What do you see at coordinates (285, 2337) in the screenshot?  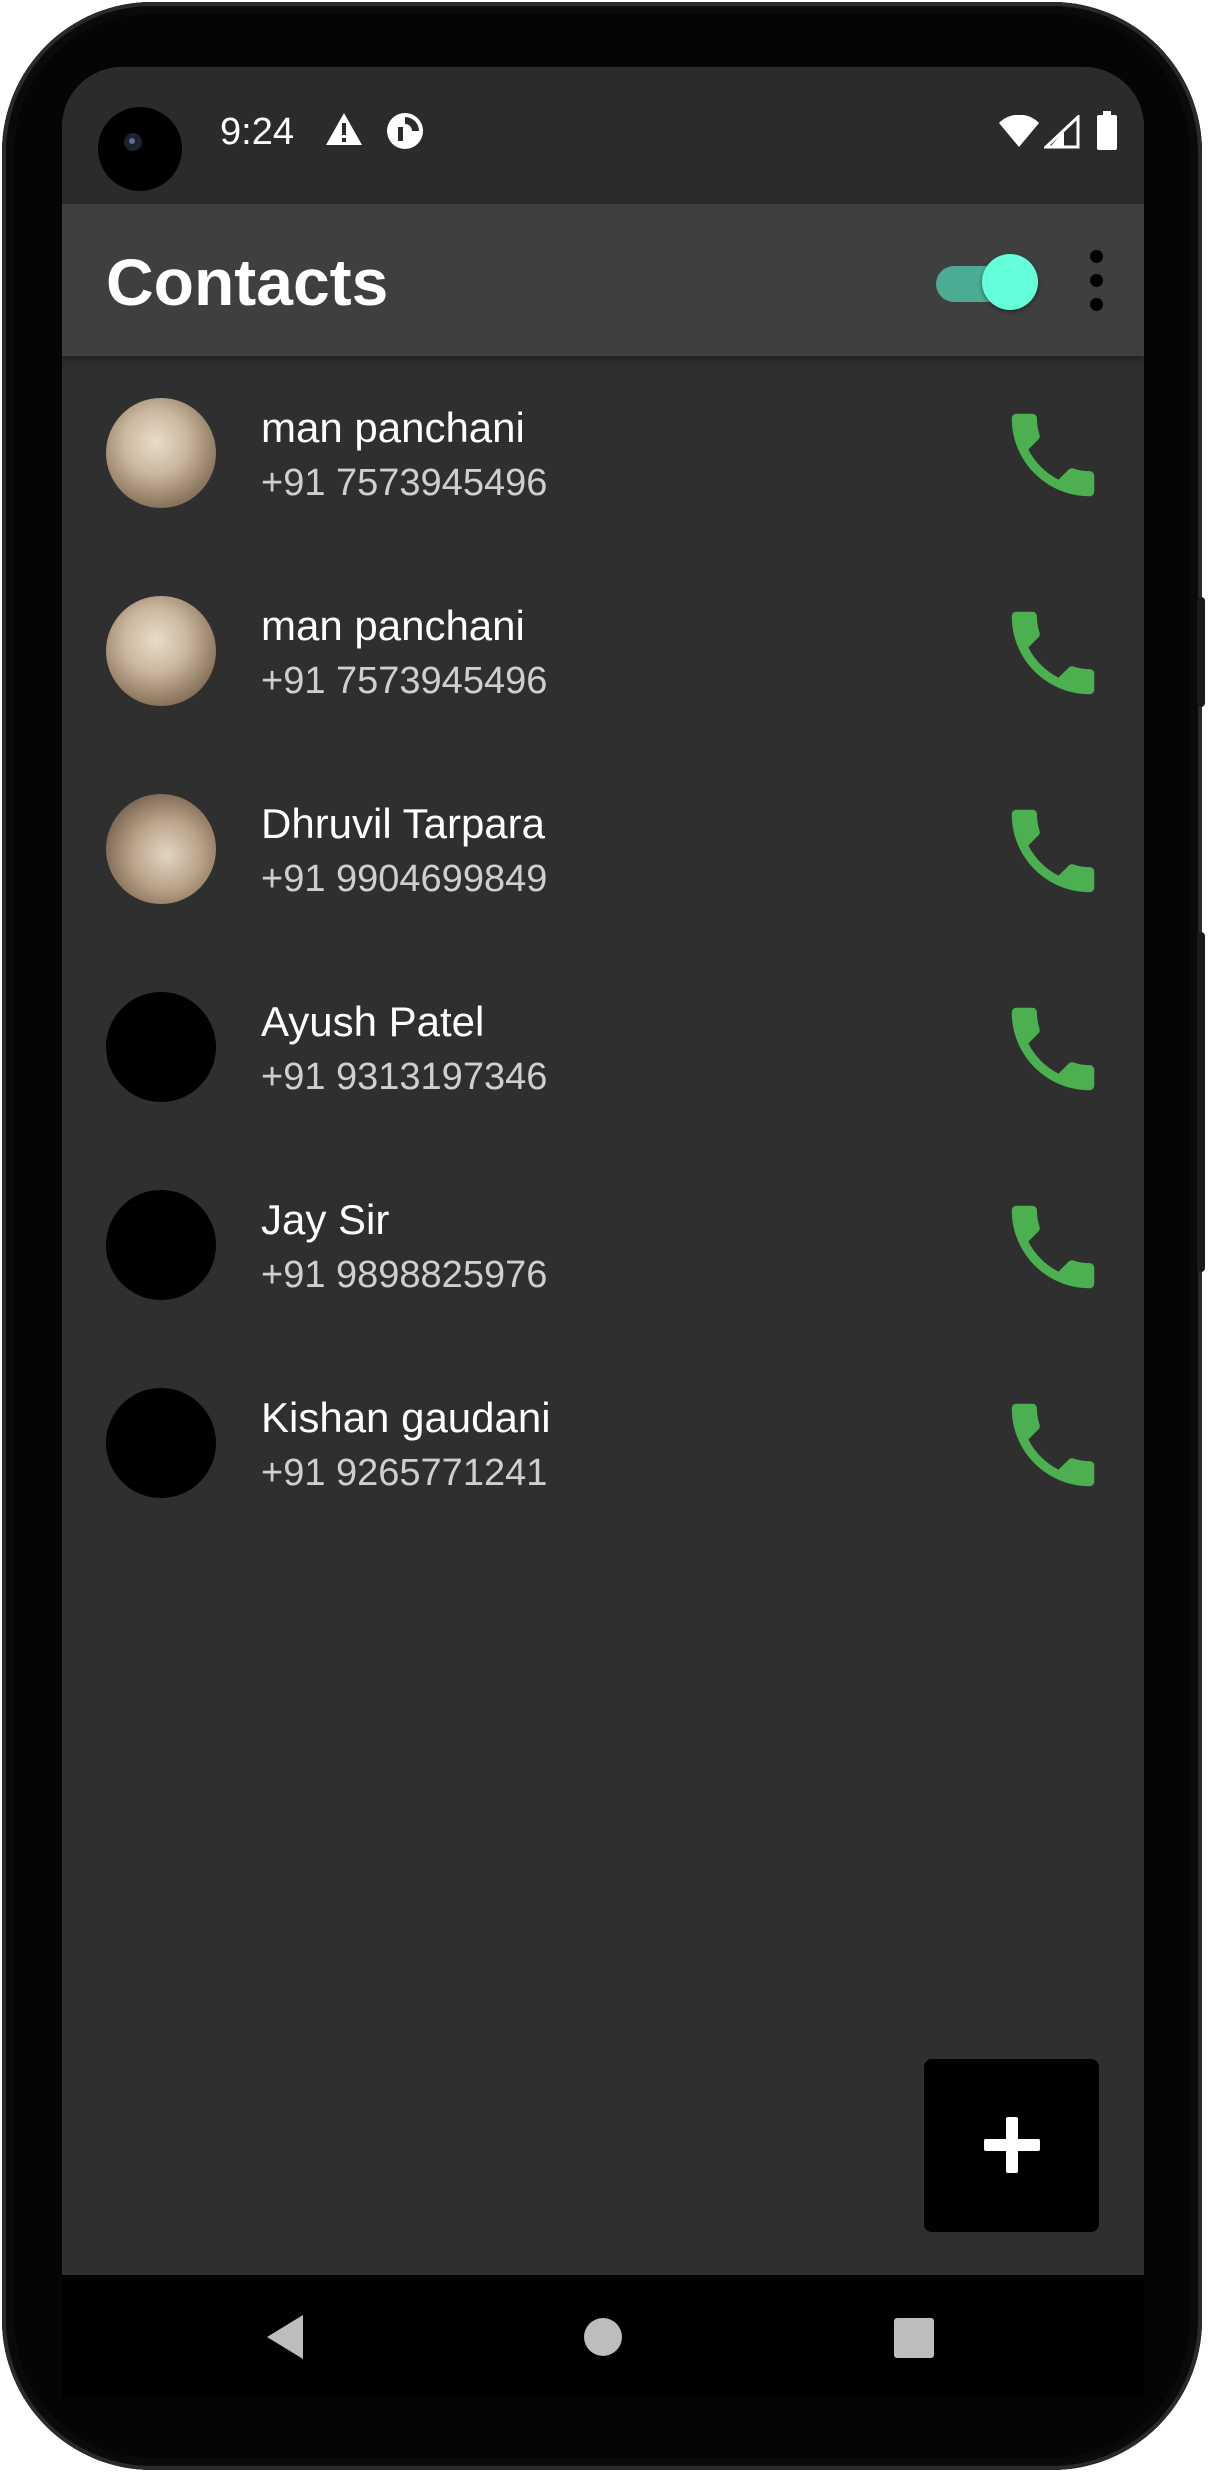 I see `back-icon` at bounding box center [285, 2337].